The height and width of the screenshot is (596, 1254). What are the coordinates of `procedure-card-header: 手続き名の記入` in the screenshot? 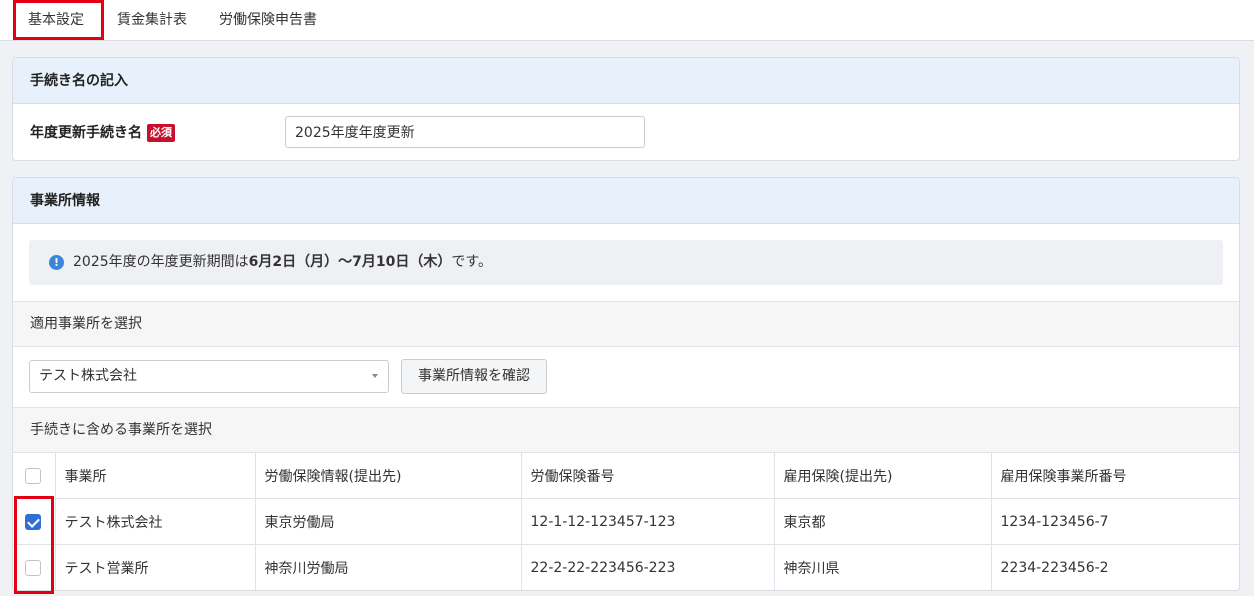 It's located at (626, 81).